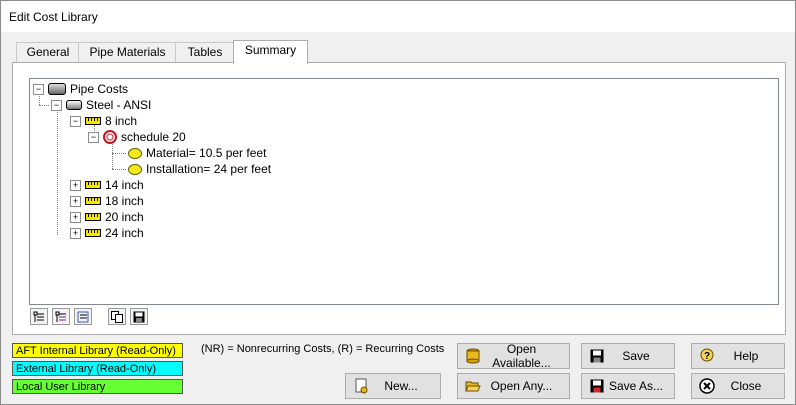 The width and height of the screenshot is (796, 405). I want to click on button-label: Help, so click(746, 356).